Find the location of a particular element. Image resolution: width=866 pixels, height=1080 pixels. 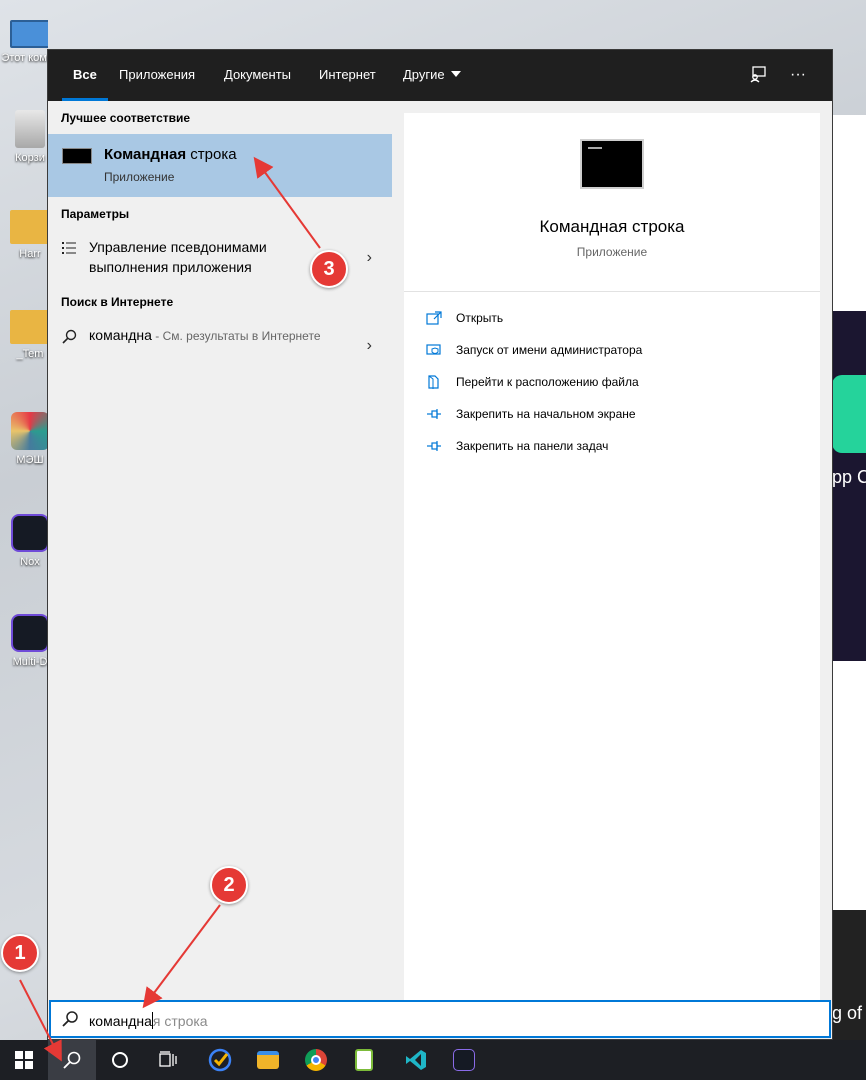

notepad-plus-button is located at coordinates (364, 1060).